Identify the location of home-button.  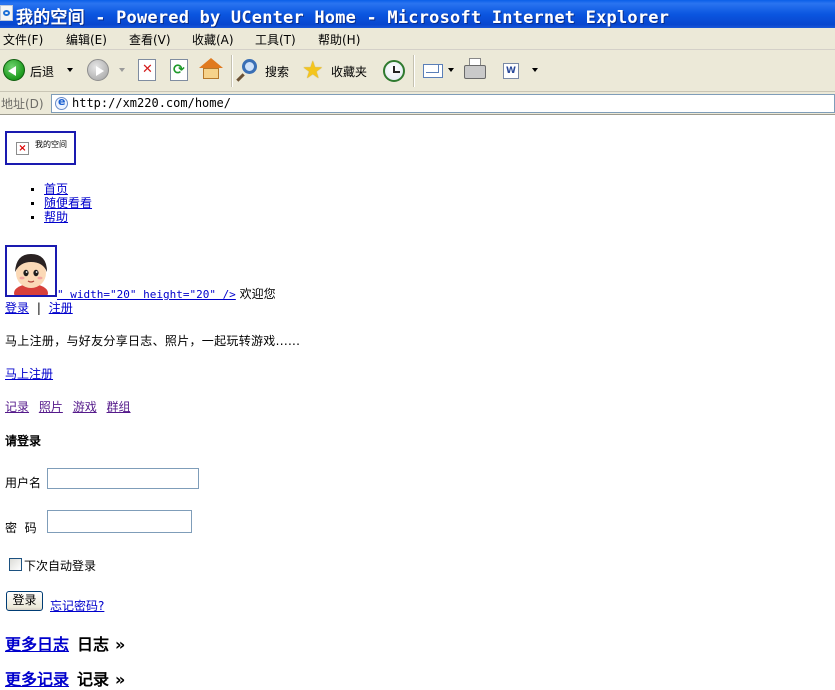
(211, 69).